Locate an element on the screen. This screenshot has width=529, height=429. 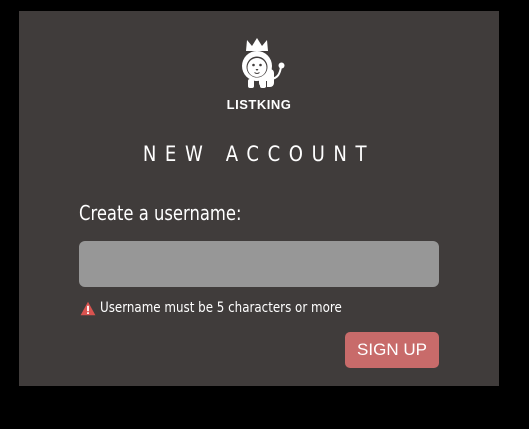
error-message: Username must be 5 characters or more is located at coordinates (221, 308).